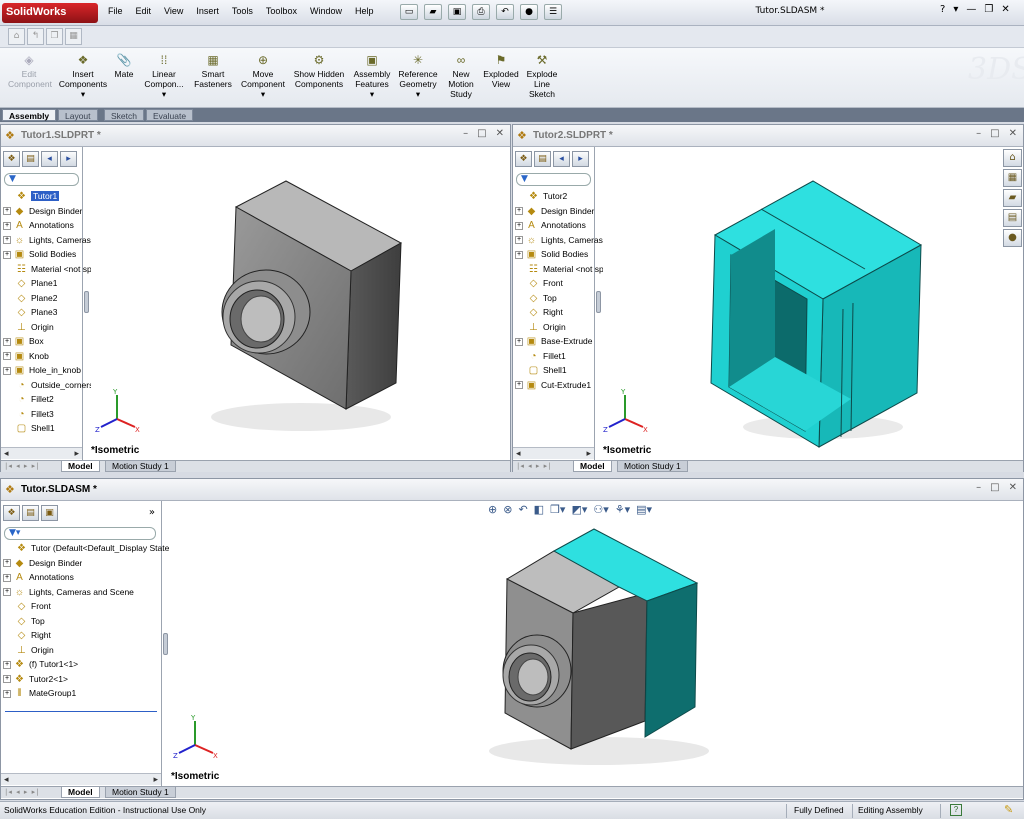 This screenshot has height=819, width=1024. I want to click on copy-icon: ❐, so click(54, 36).